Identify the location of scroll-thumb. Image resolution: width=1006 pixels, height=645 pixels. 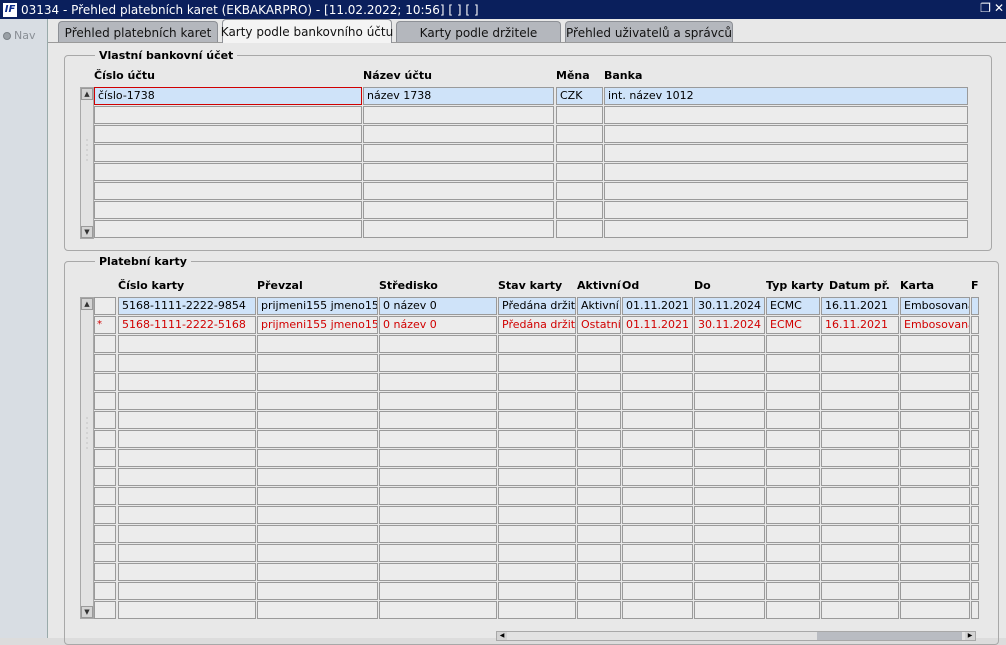
(889, 636).